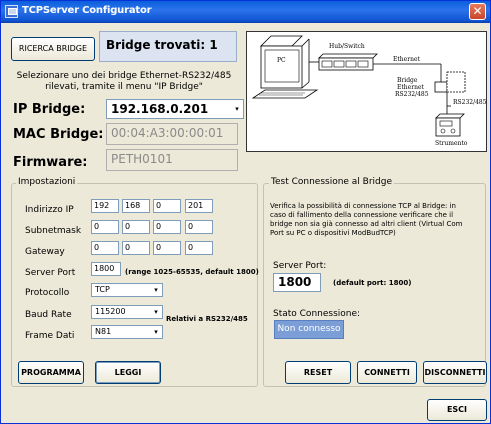  Describe the element at coordinates (199, 248) in the screenshot. I see `gateway-octet-4-input: 0` at that location.